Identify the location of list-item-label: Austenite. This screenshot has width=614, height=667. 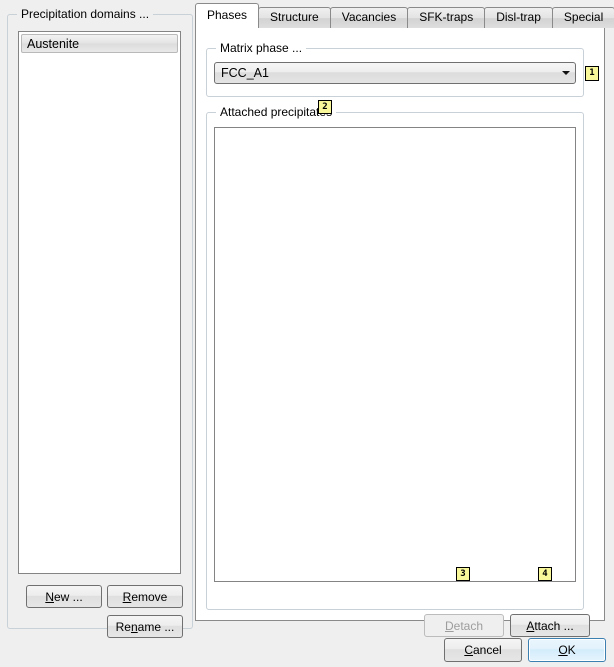
(53, 44).